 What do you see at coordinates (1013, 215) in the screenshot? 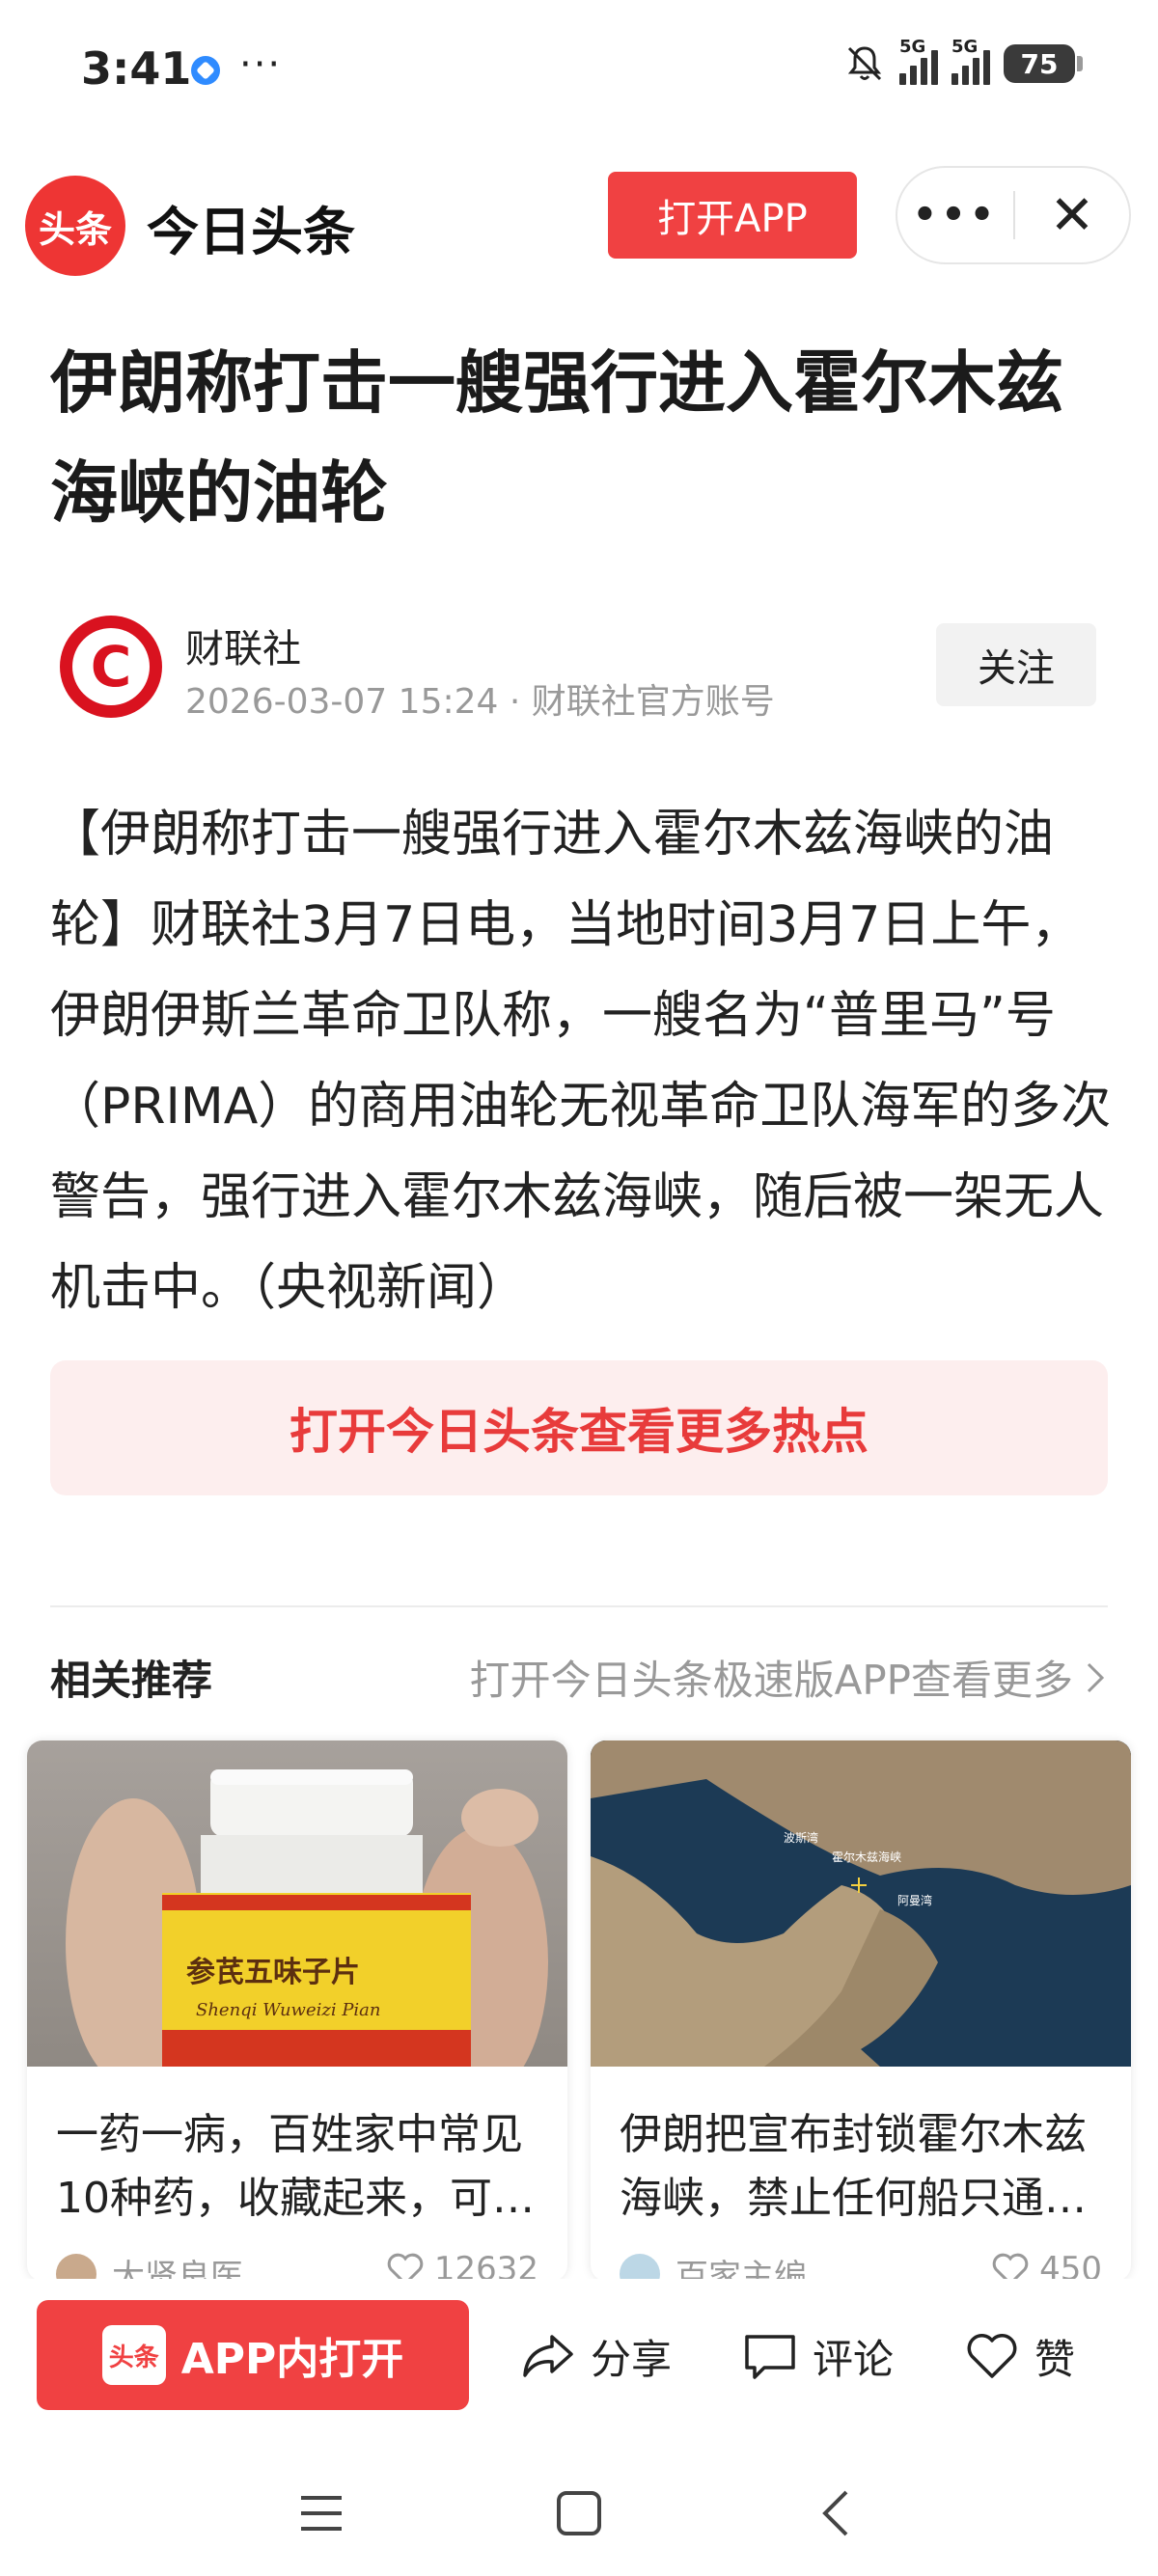
I see `miniapp-capsule: ••• ✕` at bounding box center [1013, 215].